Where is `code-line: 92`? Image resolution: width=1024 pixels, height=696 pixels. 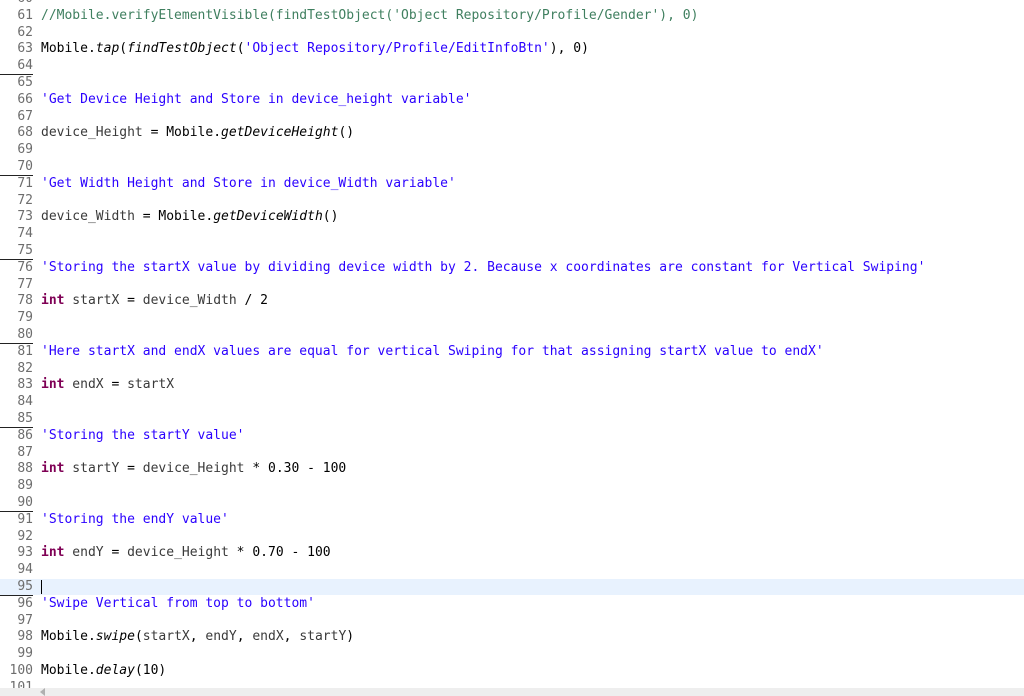 code-line: 92 is located at coordinates (512, 537).